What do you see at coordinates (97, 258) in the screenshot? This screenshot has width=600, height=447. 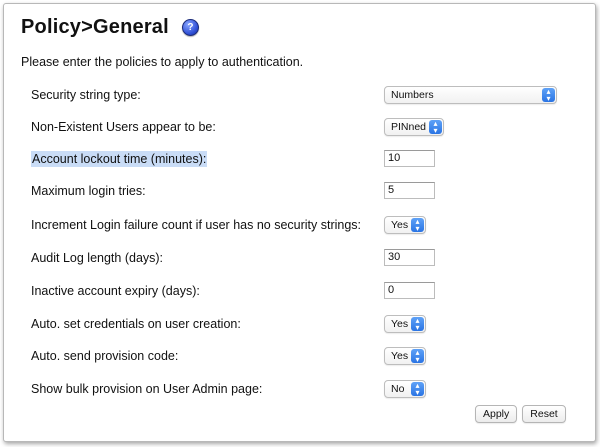 I see `label-audit-log-length: Audit Log length (days):` at bounding box center [97, 258].